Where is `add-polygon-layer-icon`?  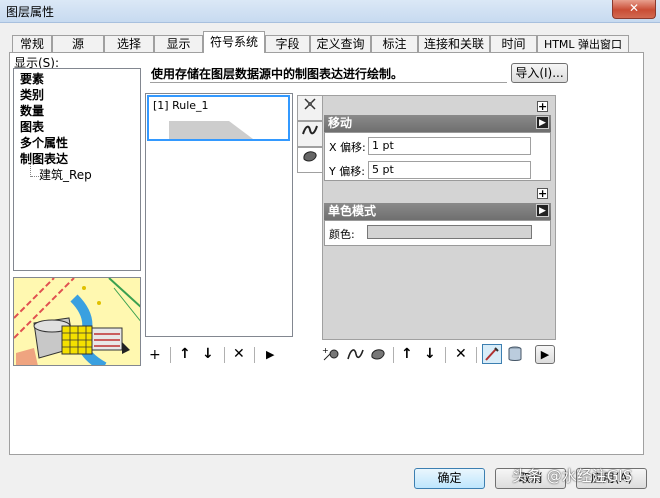
add-polygon-layer-icon is located at coordinates (378, 356).